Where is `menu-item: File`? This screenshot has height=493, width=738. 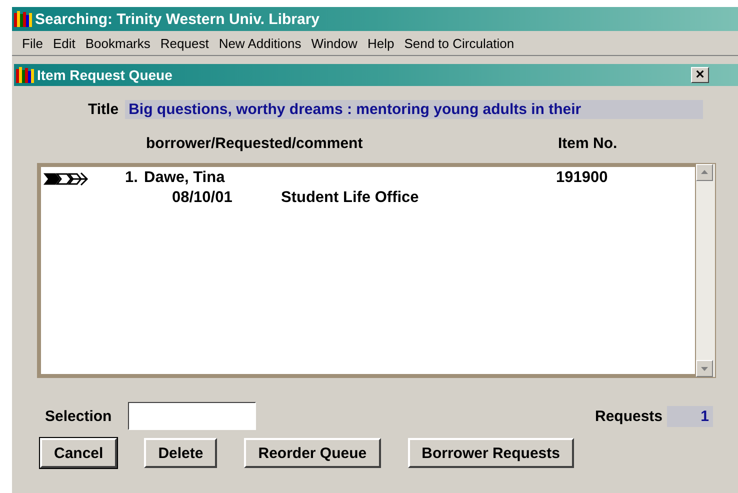 menu-item: File is located at coordinates (32, 43).